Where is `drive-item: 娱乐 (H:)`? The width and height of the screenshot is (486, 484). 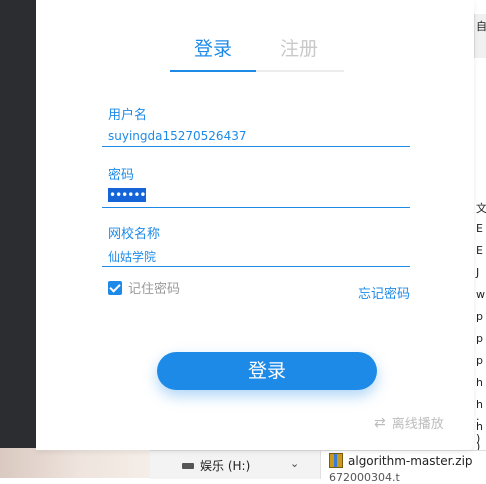 drive-item: 娱乐 (H:) is located at coordinates (216, 465).